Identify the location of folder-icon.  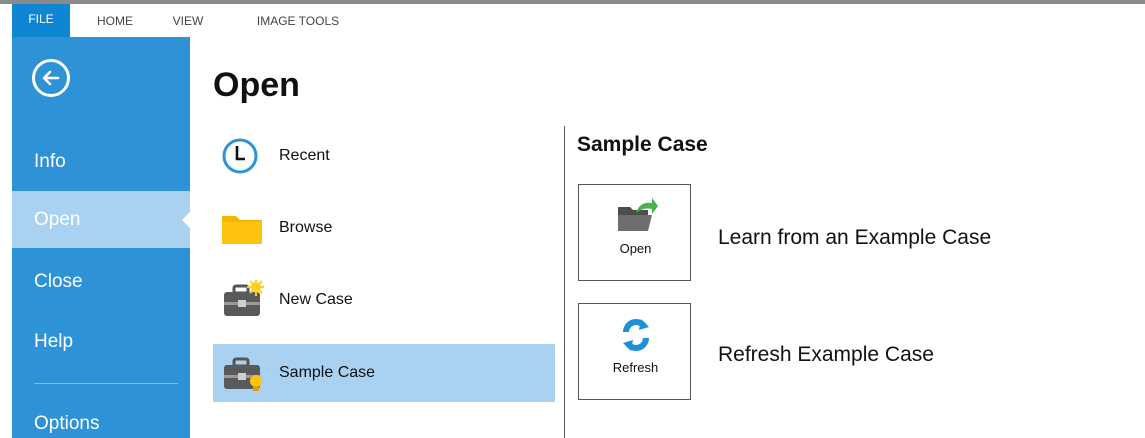
(242, 228).